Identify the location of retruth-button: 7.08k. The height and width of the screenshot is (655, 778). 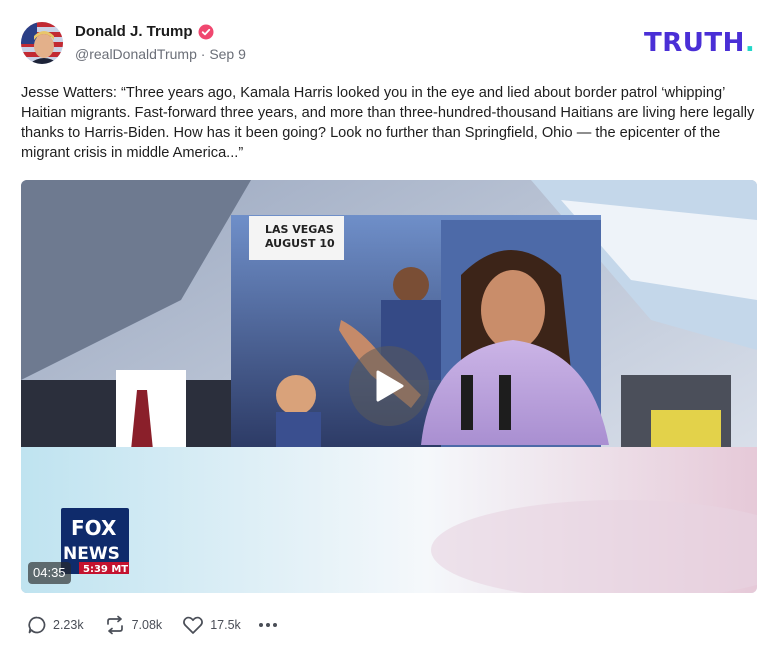
(133, 625).